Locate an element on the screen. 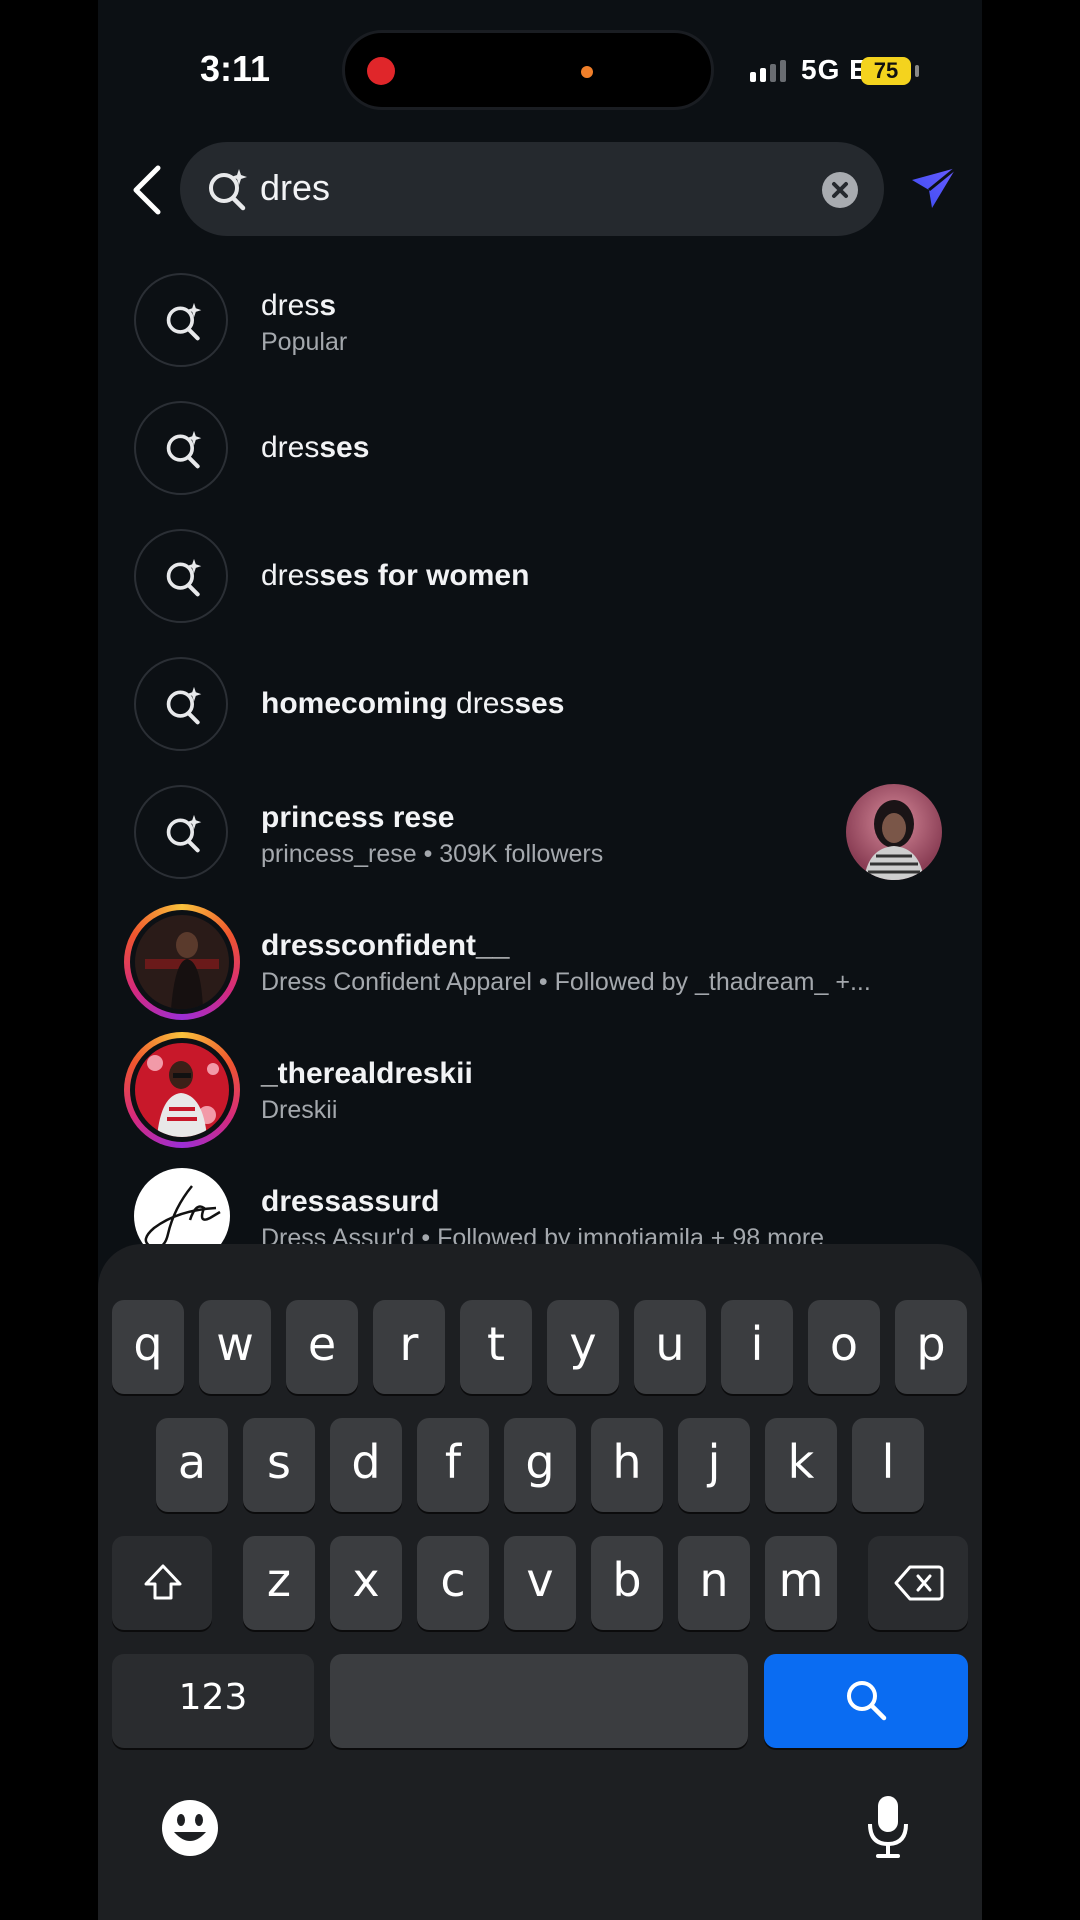 This screenshot has height=1920, width=1080. close-icon is located at coordinates (840, 190).